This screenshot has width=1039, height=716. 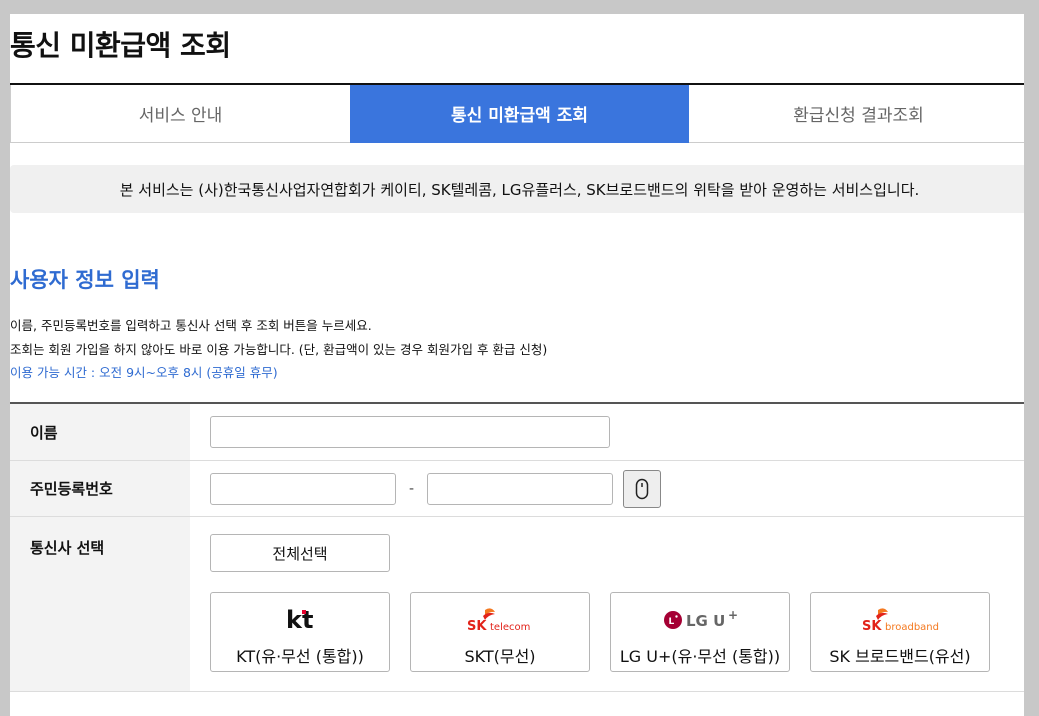 What do you see at coordinates (856, 114) in the screenshot?
I see `tab-refund-result: 환급신청 결과조회` at bounding box center [856, 114].